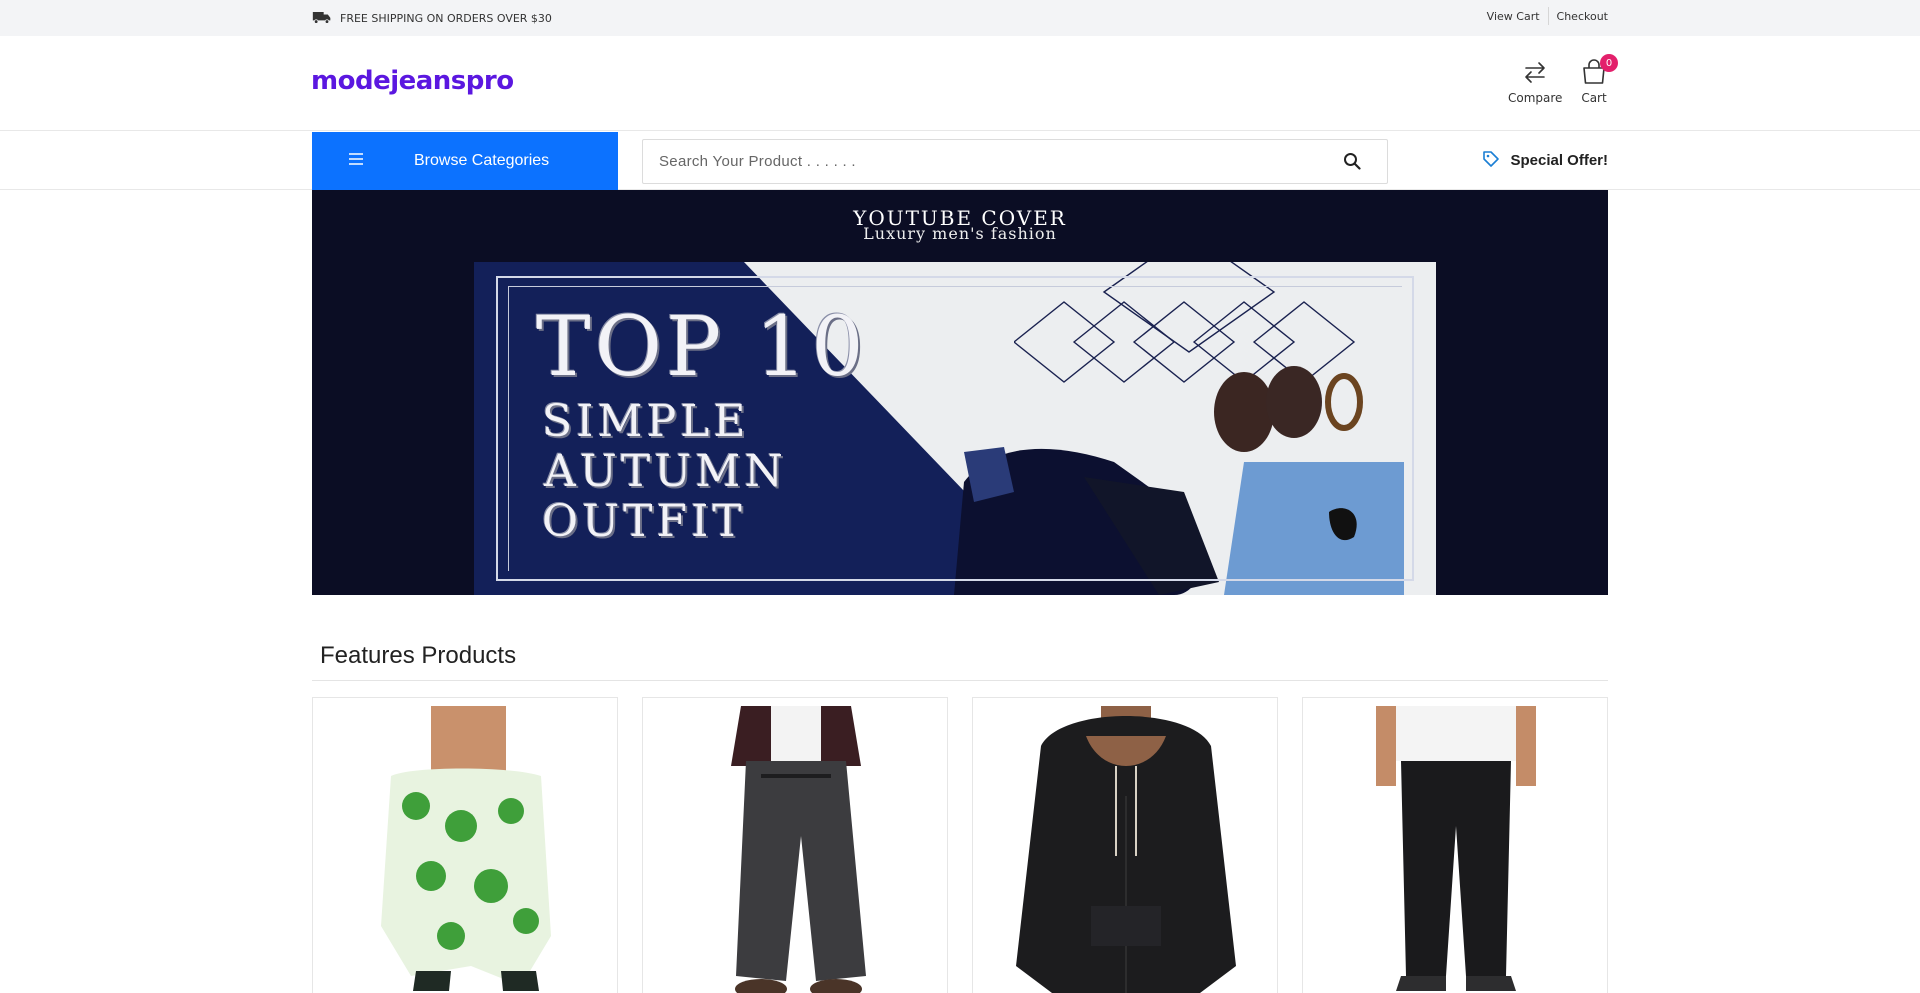  I want to click on shopping-bag-icon, so click(1594, 75).